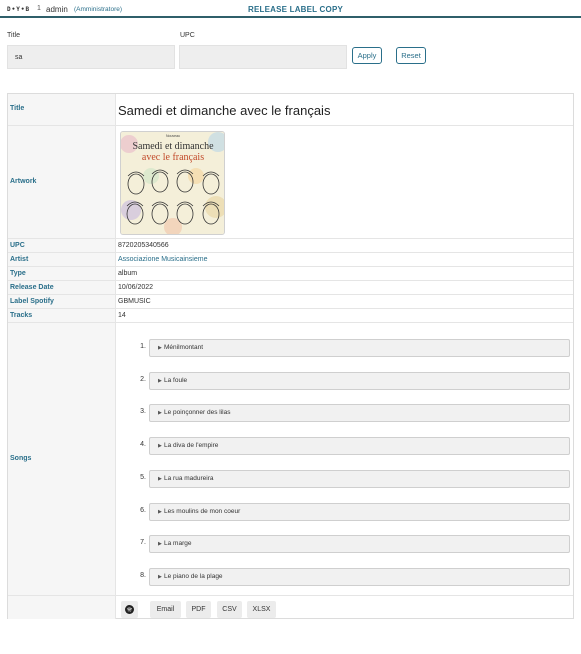  I want to click on song-number: 6., so click(143, 510).